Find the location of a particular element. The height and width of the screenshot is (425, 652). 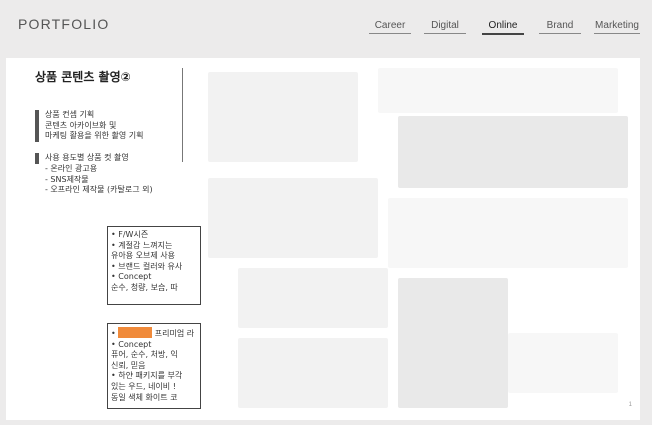

section-usage-heading: 사용 용도별 상품 컷 촬영 is located at coordinates (87, 157).